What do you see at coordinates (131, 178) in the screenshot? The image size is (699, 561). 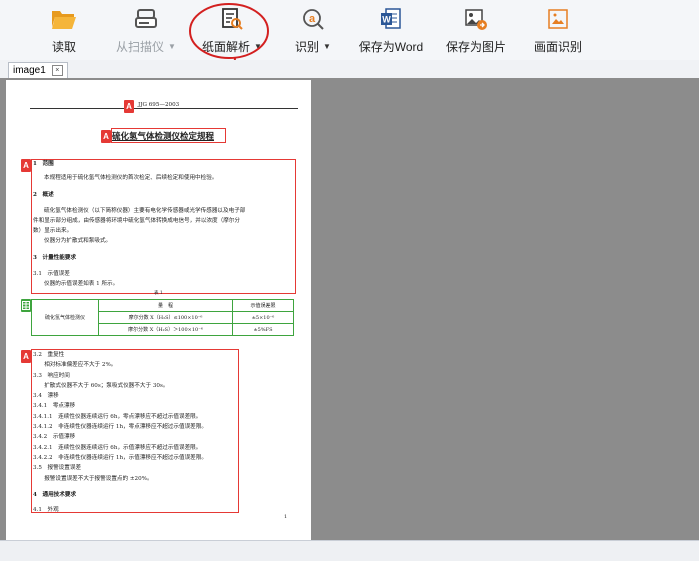 I see `paragraph: 本规程适用于硫化氢气体检测仪的首次检定、后续检定和使用中检验。` at bounding box center [131, 178].